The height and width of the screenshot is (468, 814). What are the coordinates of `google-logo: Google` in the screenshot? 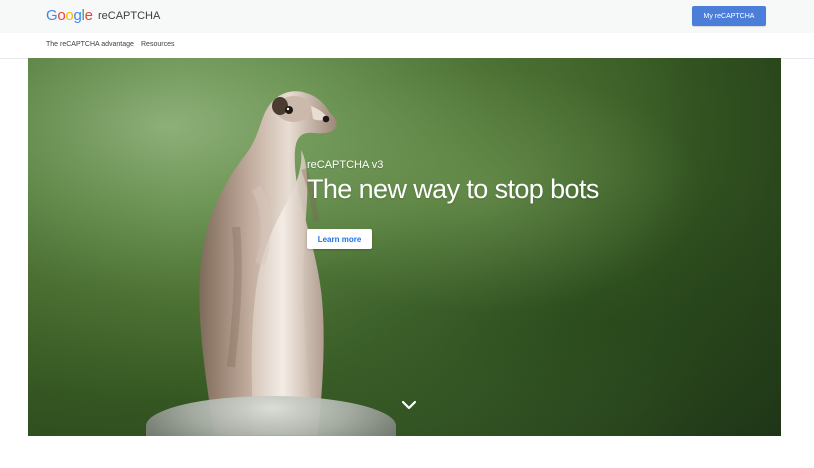 It's located at (69, 15).